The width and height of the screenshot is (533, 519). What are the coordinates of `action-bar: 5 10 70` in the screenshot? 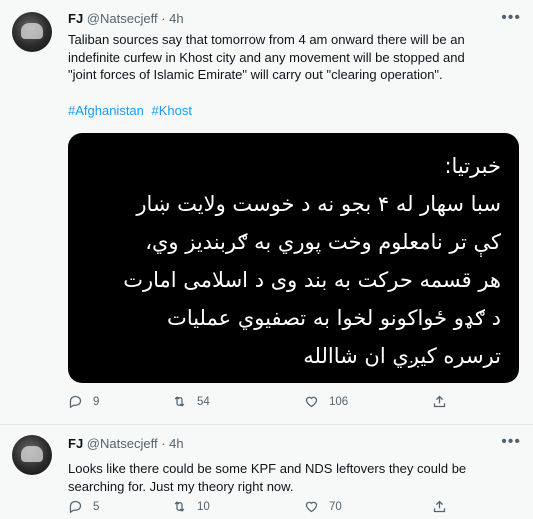 It's located at (288, 509).